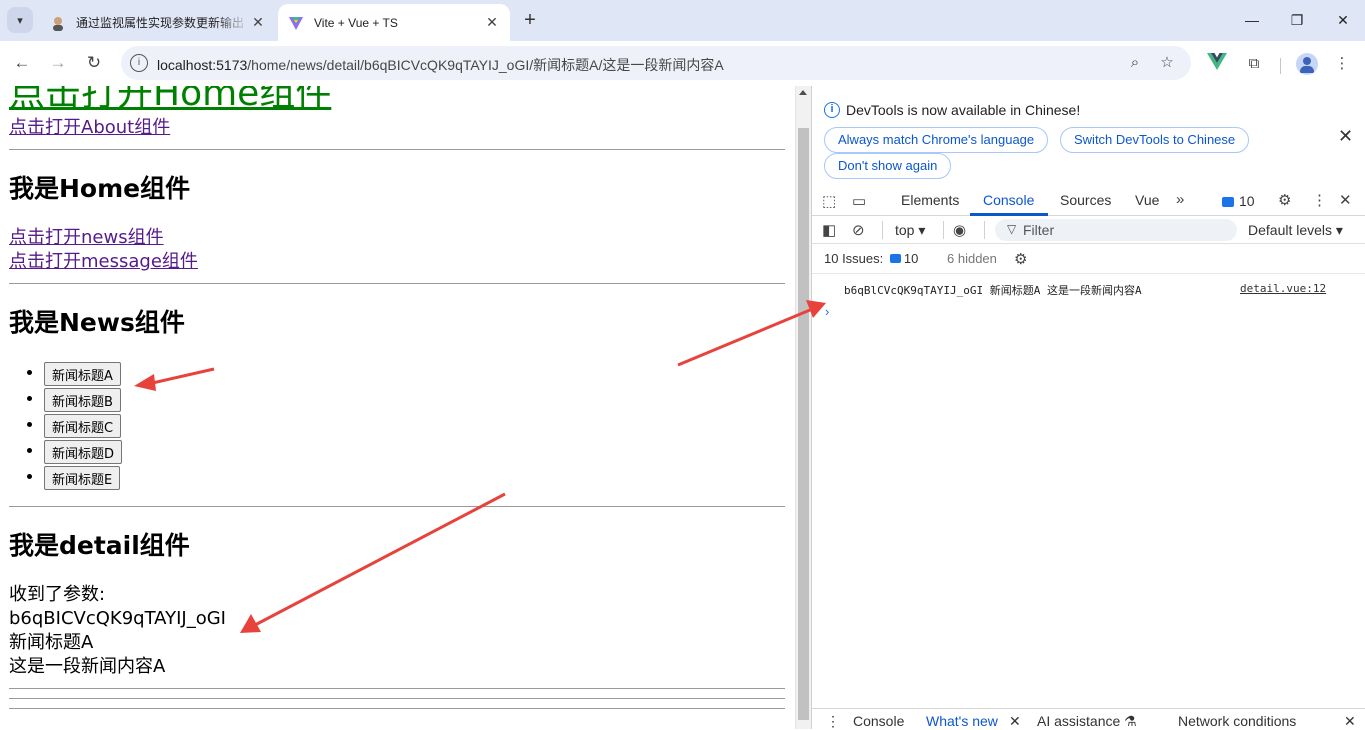  I want to click on list-item: 新闻标题B, so click(414, 399).